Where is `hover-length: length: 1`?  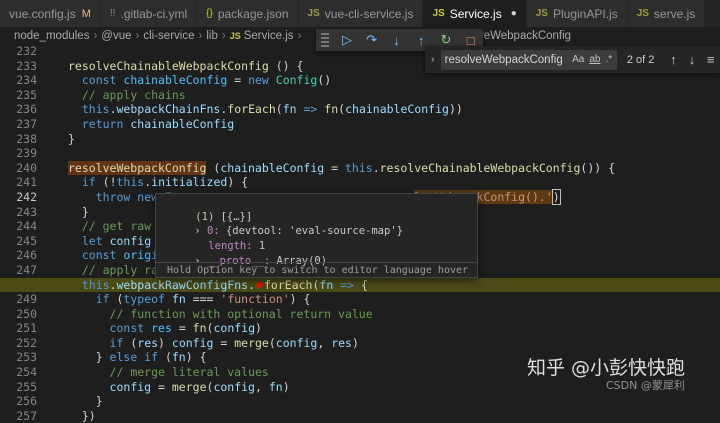
hover-length: length: 1 is located at coordinates (224, 238).